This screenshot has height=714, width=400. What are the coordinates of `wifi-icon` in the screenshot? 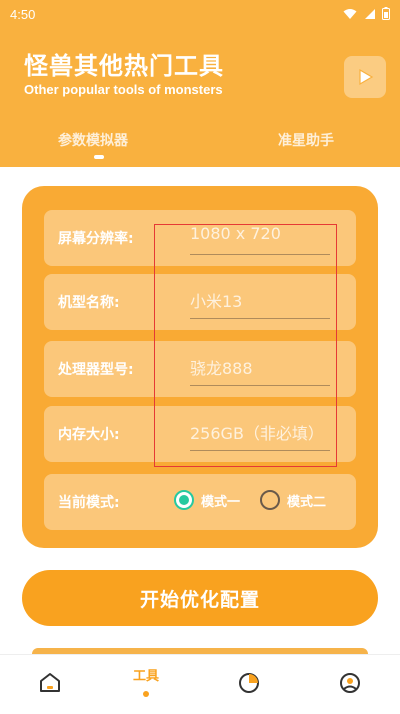 It's located at (350, 13).